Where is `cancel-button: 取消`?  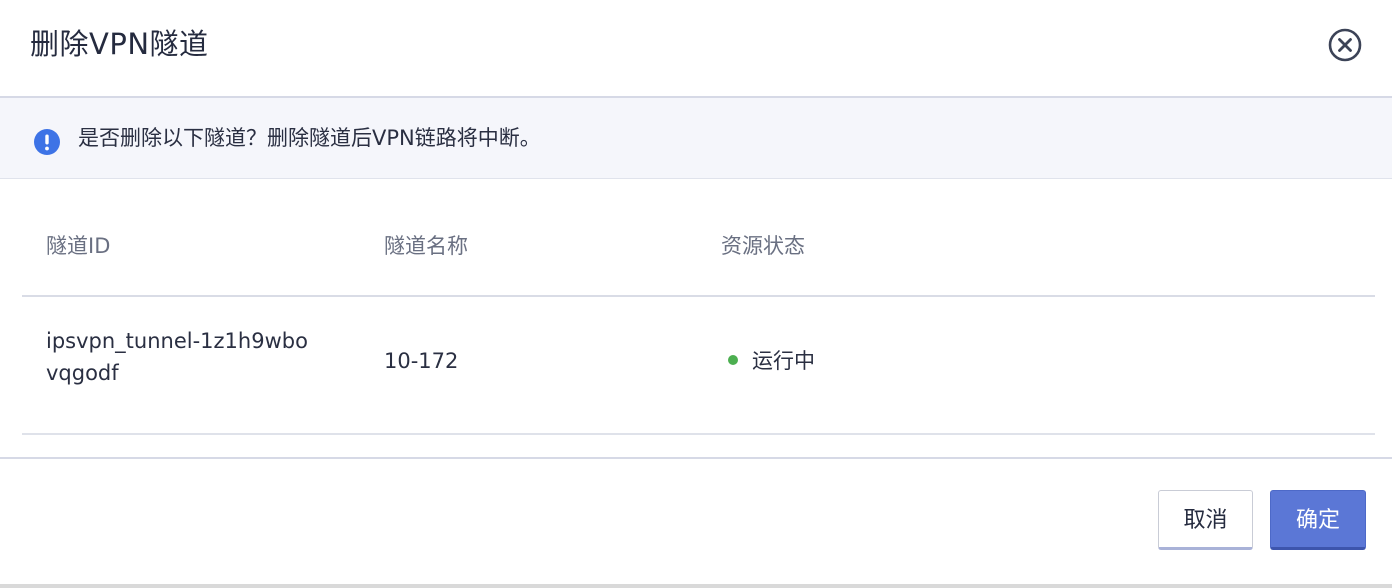
cancel-button: 取消 is located at coordinates (1205, 520).